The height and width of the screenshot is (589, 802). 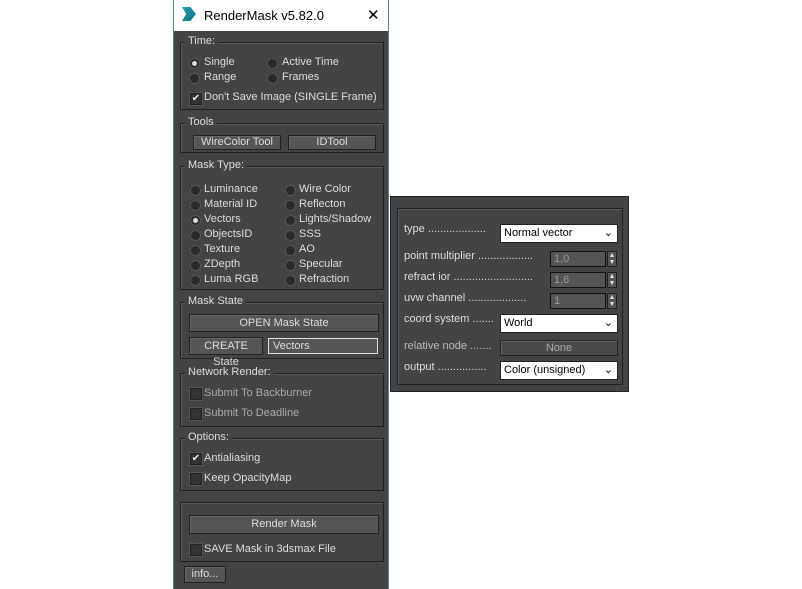 I want to click on label-objectsid: ObjectsID, so click(x=228, y=234).